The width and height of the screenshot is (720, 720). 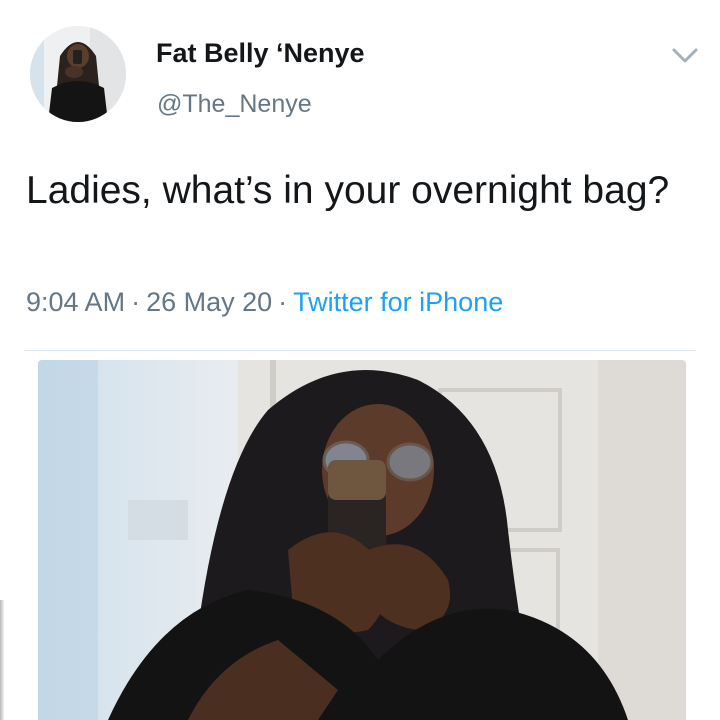 I want to click on avatar, so click(x=78, y=74).